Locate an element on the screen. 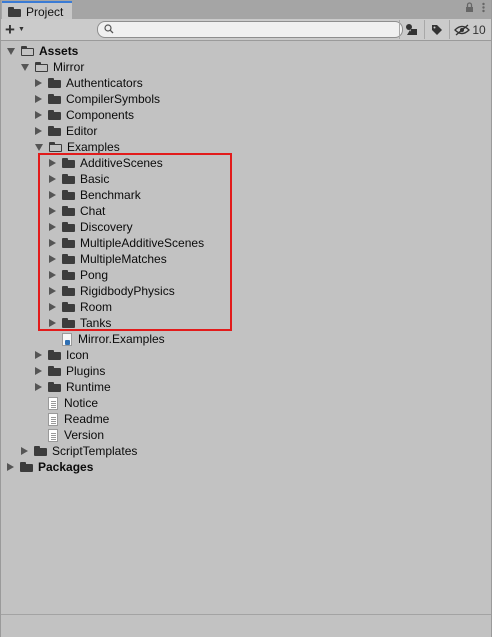  tree-row-runtime: Runtime is located at coordinates (73, 387).